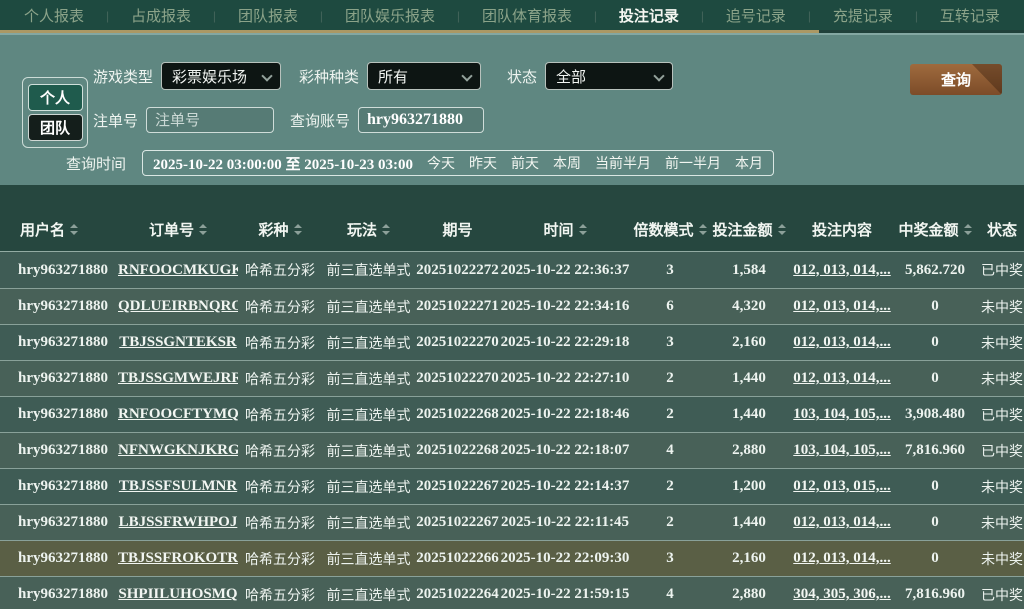 The width and height of the screenshot is (1024, 609). I want to click on cell-order-no-link: TBJSSGNTEKSR, so click(178, 342).